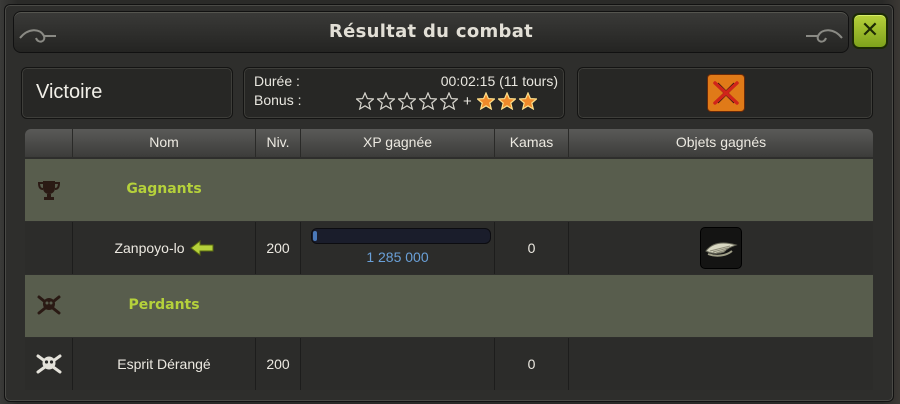 The width and height of the screenshot is (900, 404). What do you see at coordinates (278, 100) in the screenshot?
I see `bonus-label: Bonus :` at bounding box center [278, 100].